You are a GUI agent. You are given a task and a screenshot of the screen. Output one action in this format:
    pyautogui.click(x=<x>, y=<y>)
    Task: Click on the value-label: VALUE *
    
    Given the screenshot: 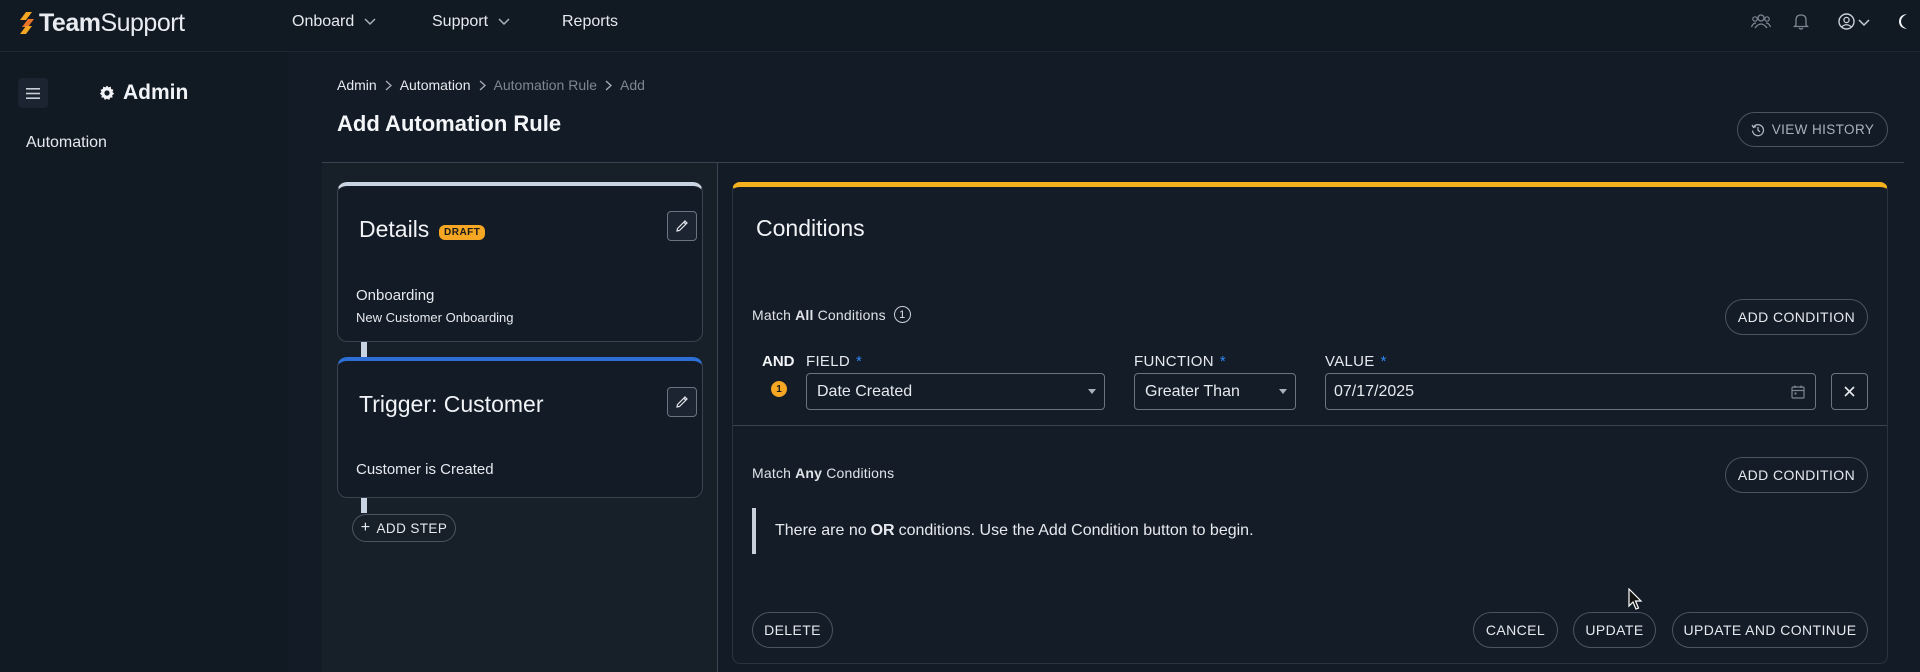 What is the action you would take?
    pyautogui.click(x=1356, y=361)
    